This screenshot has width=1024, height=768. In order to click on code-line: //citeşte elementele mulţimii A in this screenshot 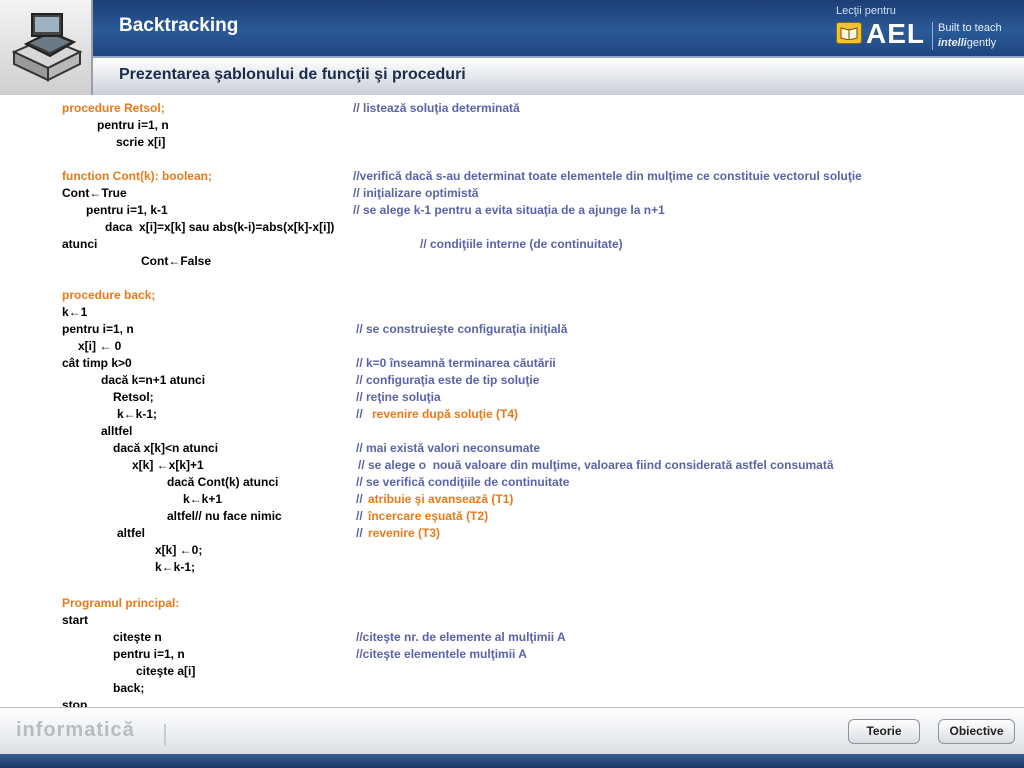, I will do `click(441, 654)`.